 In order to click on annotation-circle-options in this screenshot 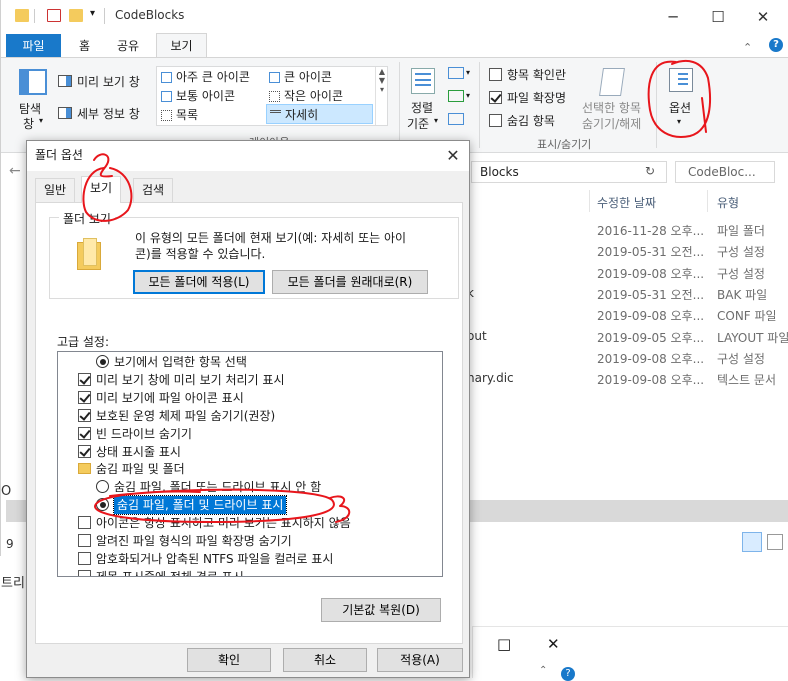, I will do `click(679, 99)`.